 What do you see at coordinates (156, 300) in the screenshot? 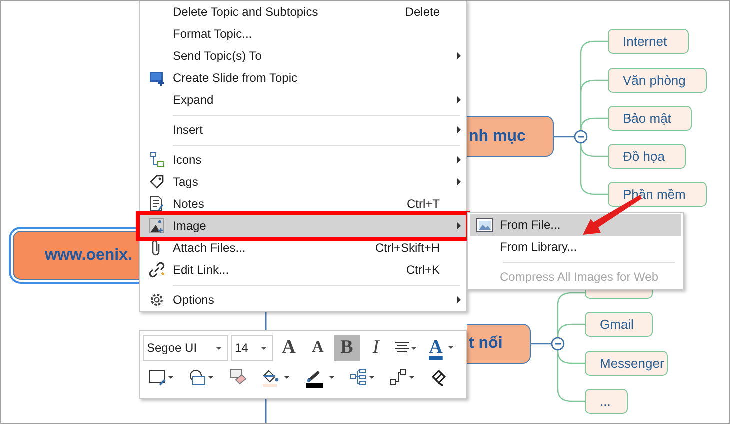
I see `settings-icon` at bounding box center [156, 300].